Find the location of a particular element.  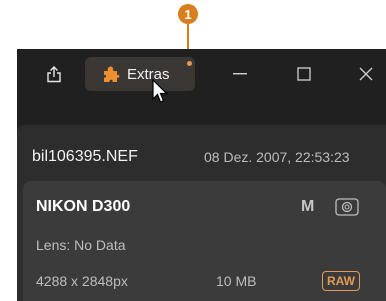

camera-model: NIKON D300 is located at coordinates (83, 206).